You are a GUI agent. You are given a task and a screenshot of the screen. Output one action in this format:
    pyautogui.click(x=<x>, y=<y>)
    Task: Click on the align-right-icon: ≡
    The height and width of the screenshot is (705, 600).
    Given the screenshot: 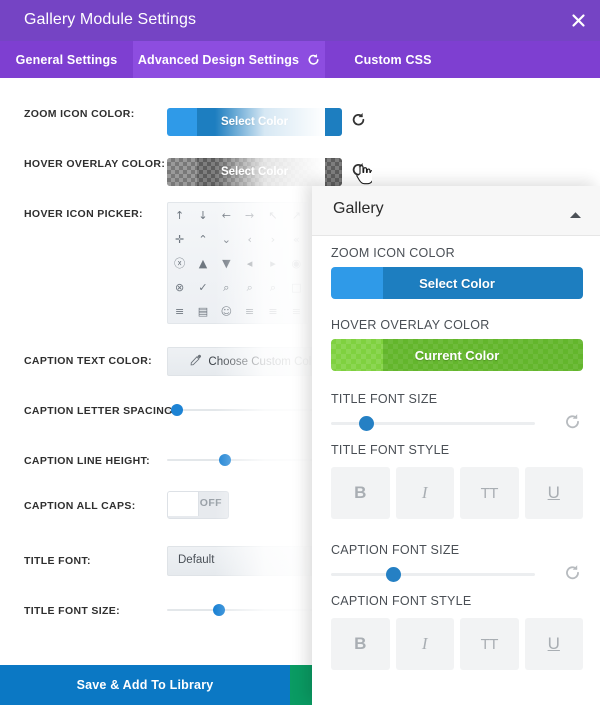 What is the action you would take?
    pyautogui.click(x=272, y=311)
    